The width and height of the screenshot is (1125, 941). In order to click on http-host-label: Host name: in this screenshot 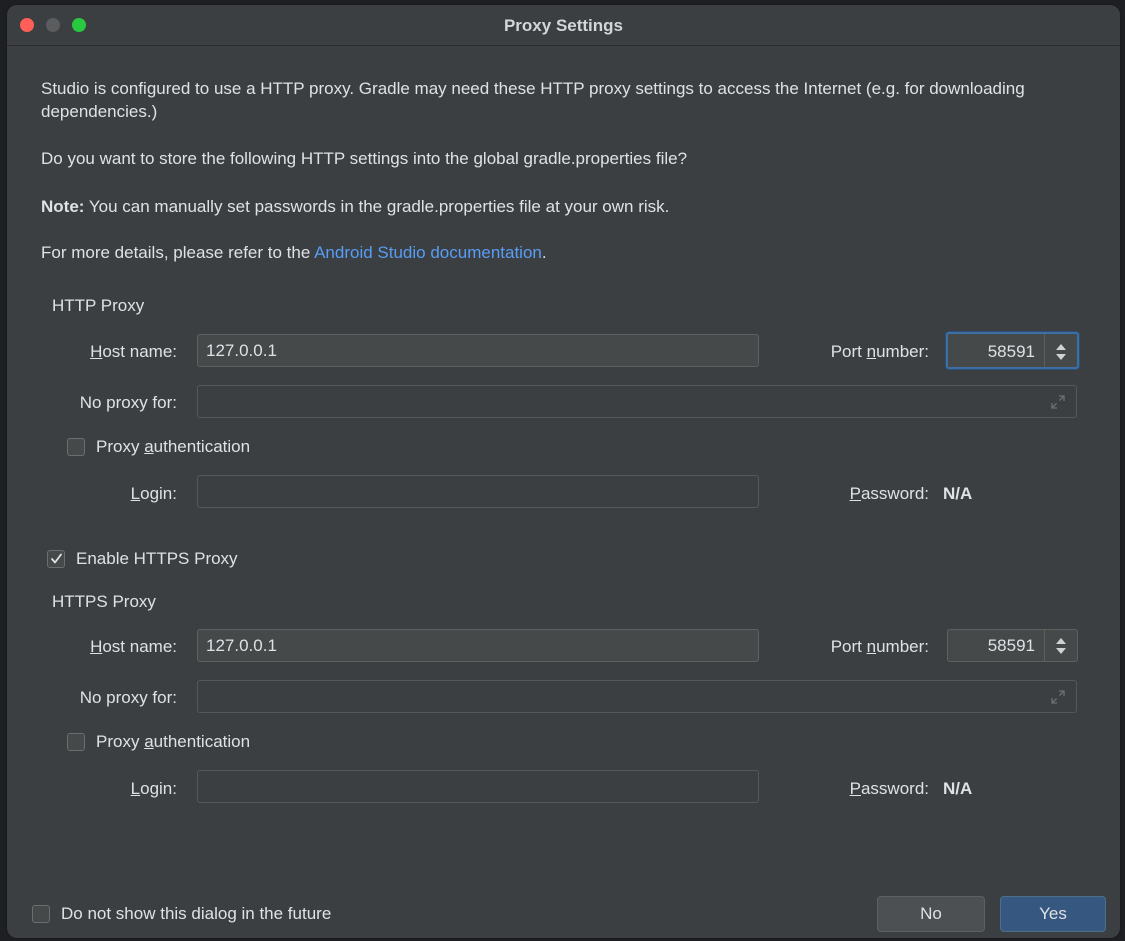, I will do `click(133, 351)`.